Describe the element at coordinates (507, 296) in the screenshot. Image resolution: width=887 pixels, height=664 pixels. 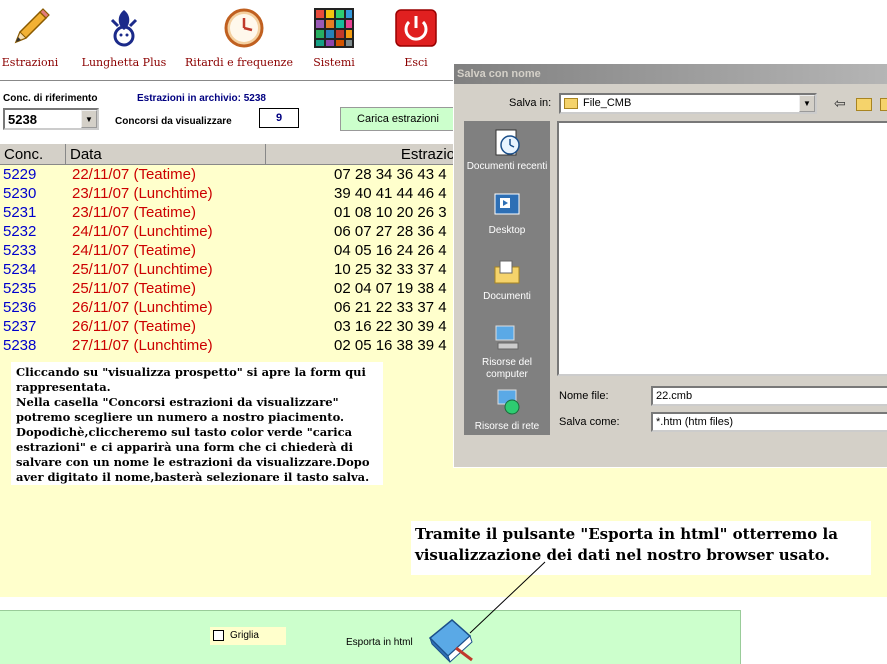
I see `place-label: Documenti` at that location.